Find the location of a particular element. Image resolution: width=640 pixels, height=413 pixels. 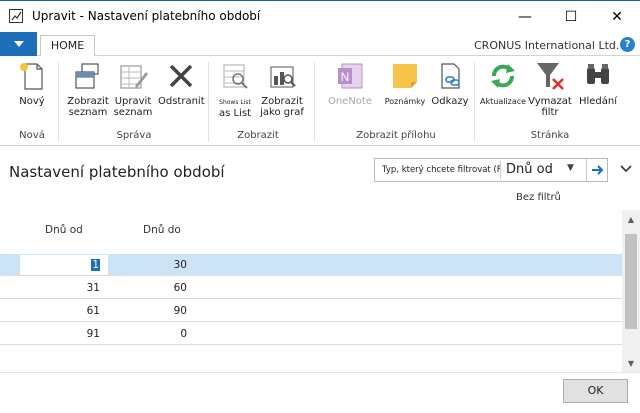

app-icon is located at coordinates (16, 16).